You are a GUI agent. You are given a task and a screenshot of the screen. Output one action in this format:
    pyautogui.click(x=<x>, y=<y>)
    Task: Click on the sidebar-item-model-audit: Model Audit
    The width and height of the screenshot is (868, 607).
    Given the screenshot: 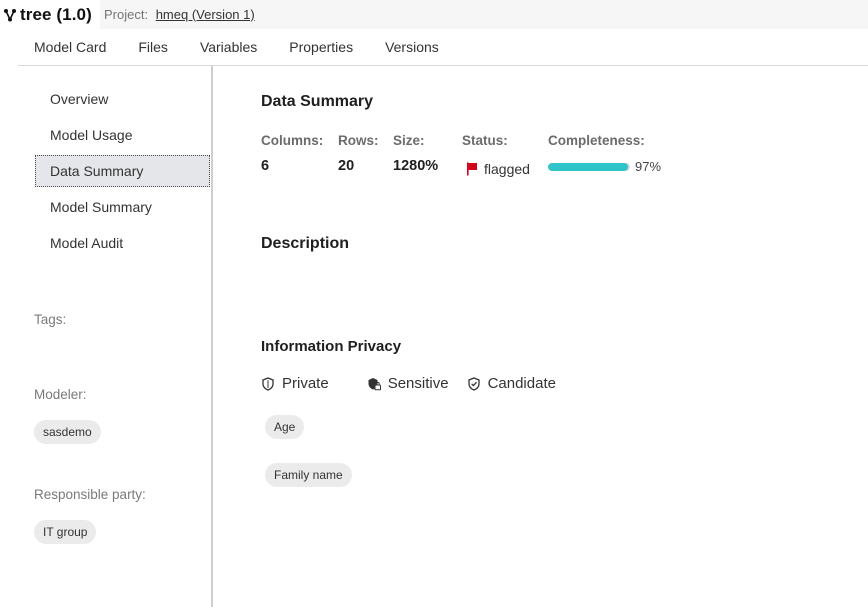 What is the action you would take?
    pyautogui.click(x=122, y=243)
    